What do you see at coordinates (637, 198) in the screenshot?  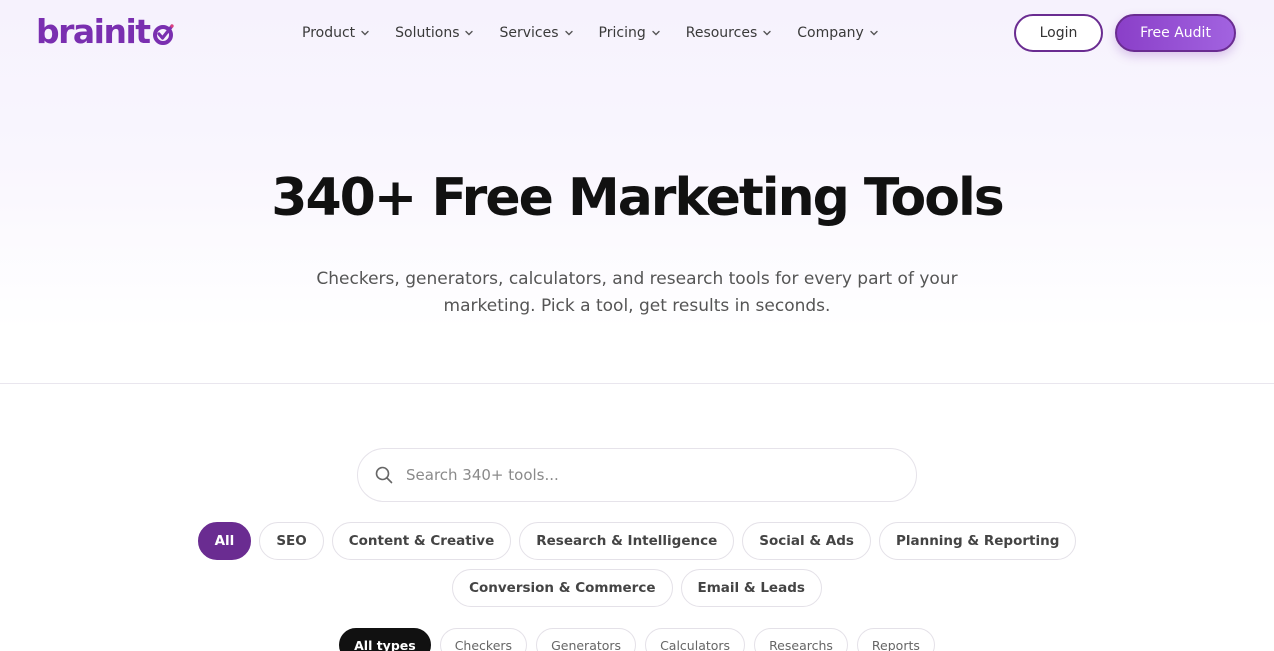 I see `page-title: 340+ Free Marketing Tools` at bounding box center [637, 198].